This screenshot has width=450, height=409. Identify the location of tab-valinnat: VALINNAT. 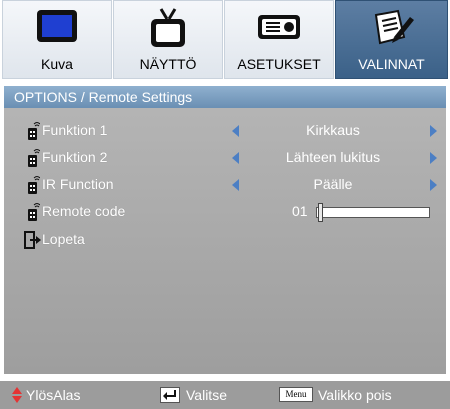
(391, 39).